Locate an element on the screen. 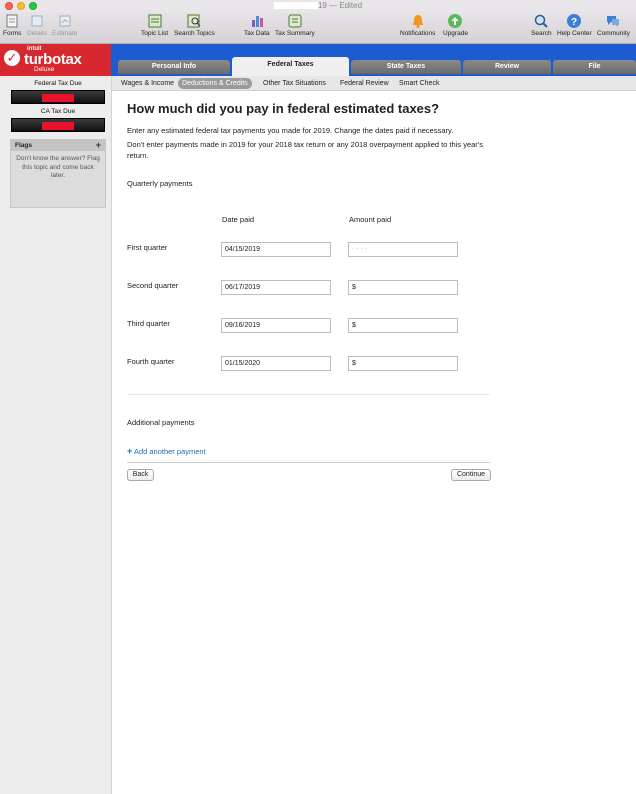 The height and width of the screenshot is (794, 636). help-center-button: ? Help Center is located at coordinates (574, 25).